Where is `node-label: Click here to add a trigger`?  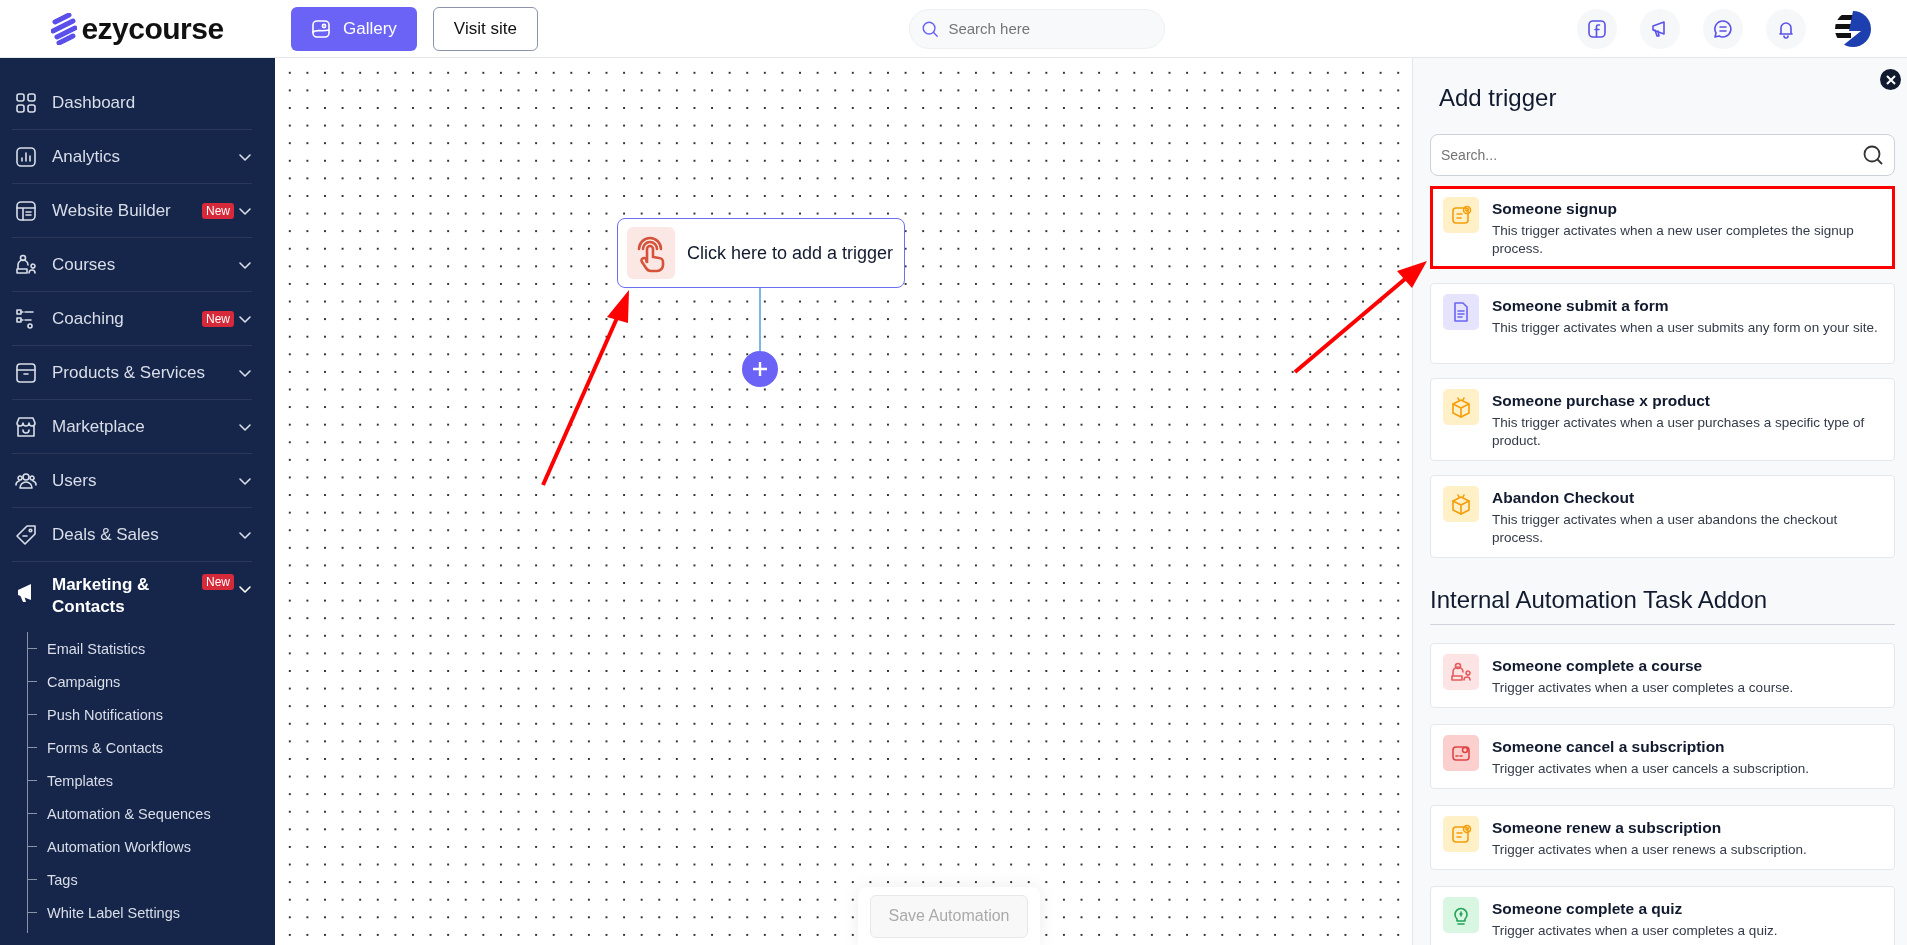
node-label: Click here to add a trigger is located at coordinates (790, 253).